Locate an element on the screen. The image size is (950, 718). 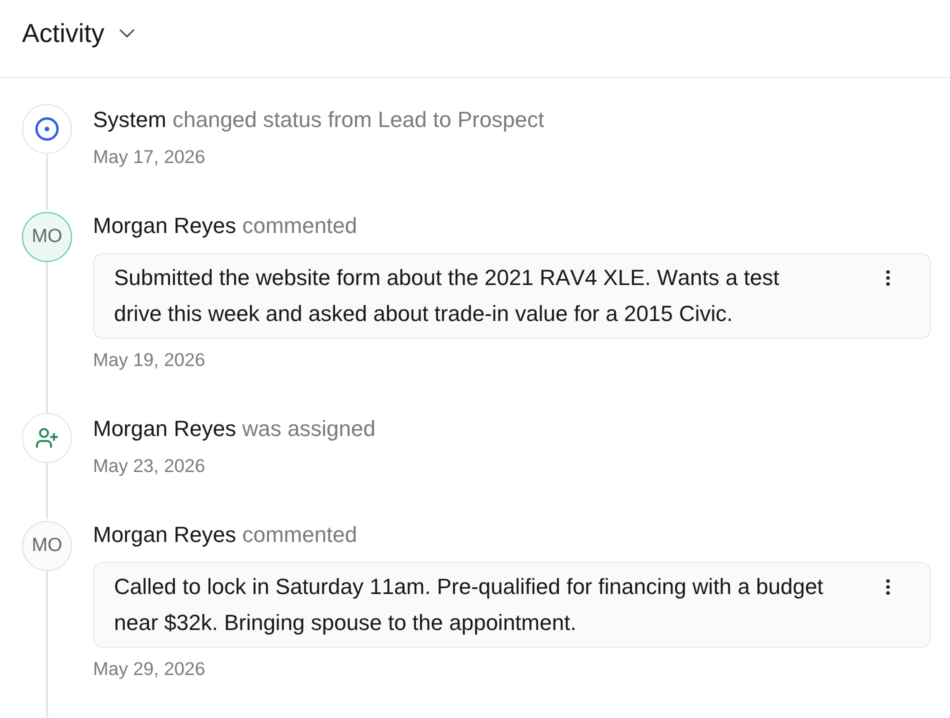
event-date: May 19, 2026 is located at coordinates (149, 360).